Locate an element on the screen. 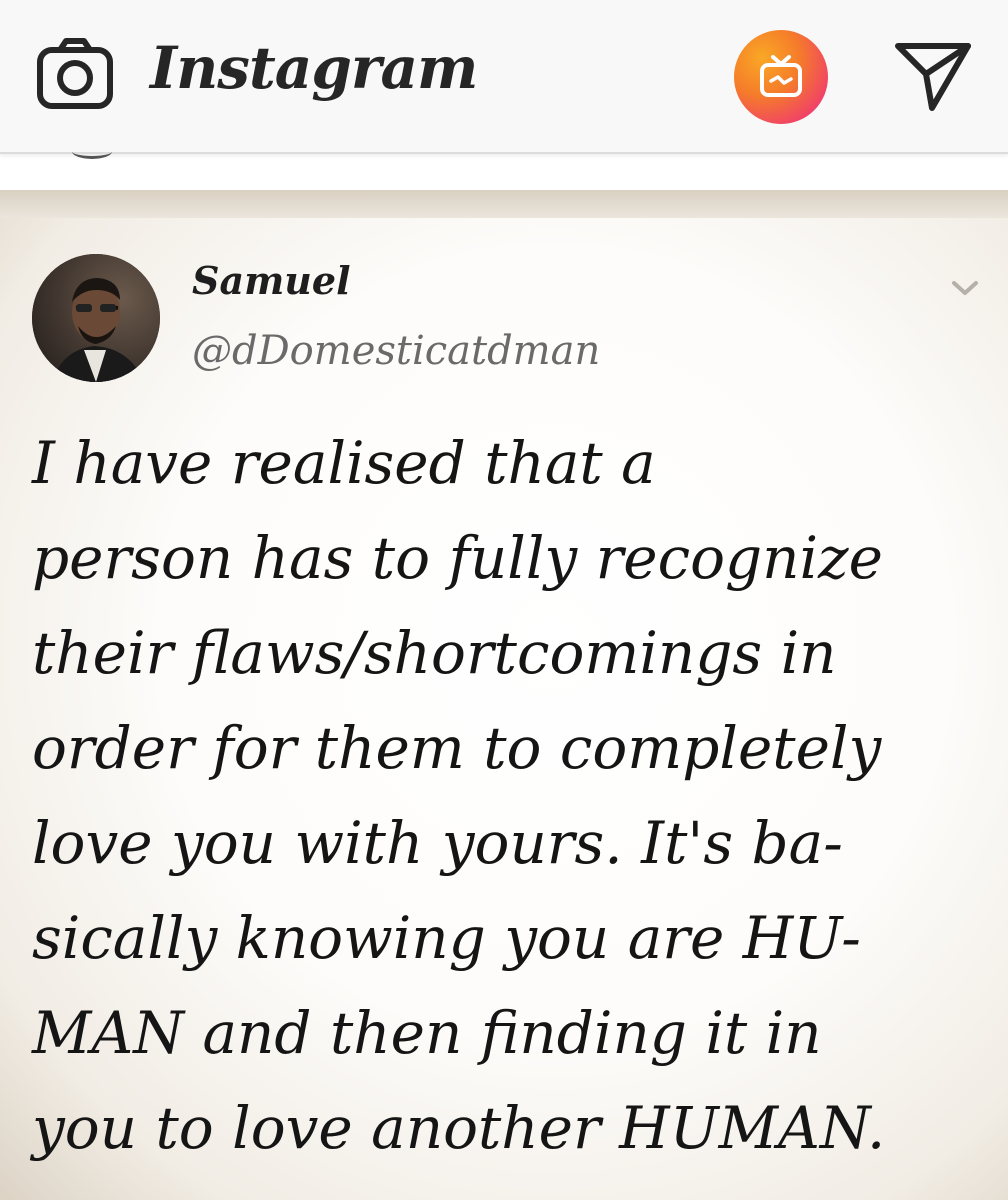  instagram-logo: Instagram is located at coordinates (314, 68).